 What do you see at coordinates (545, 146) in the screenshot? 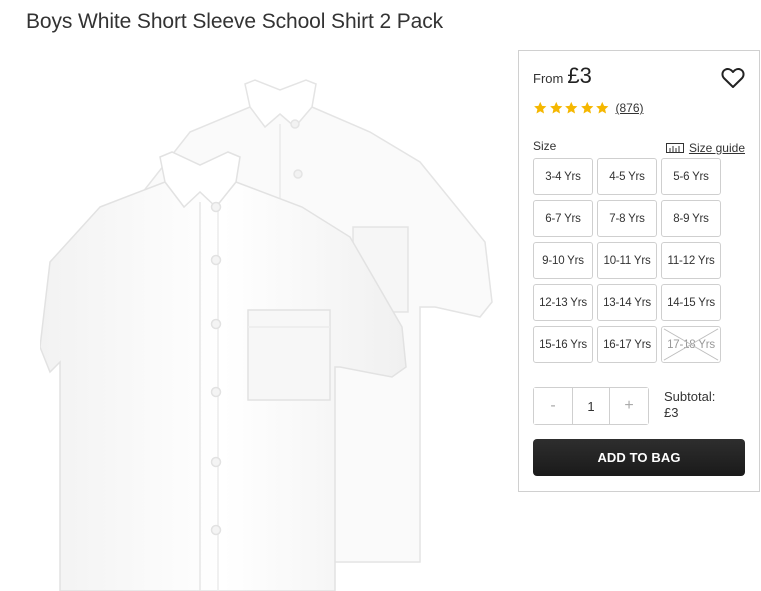
I see `size-label: Size` at bounding box center [545, 146].